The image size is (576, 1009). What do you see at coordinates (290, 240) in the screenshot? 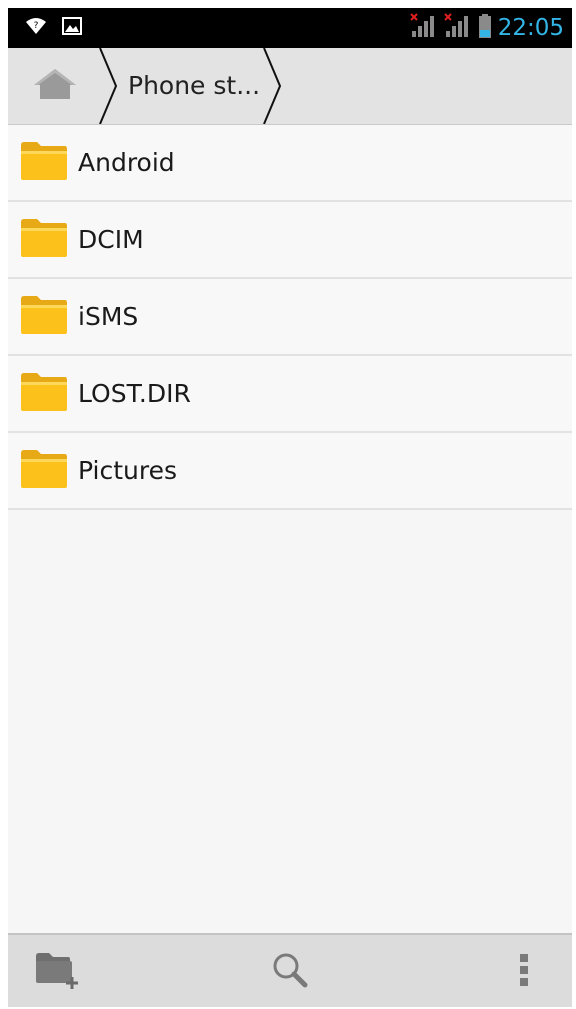
I see `list-item: DCIM` at bounding box center [290, 240].